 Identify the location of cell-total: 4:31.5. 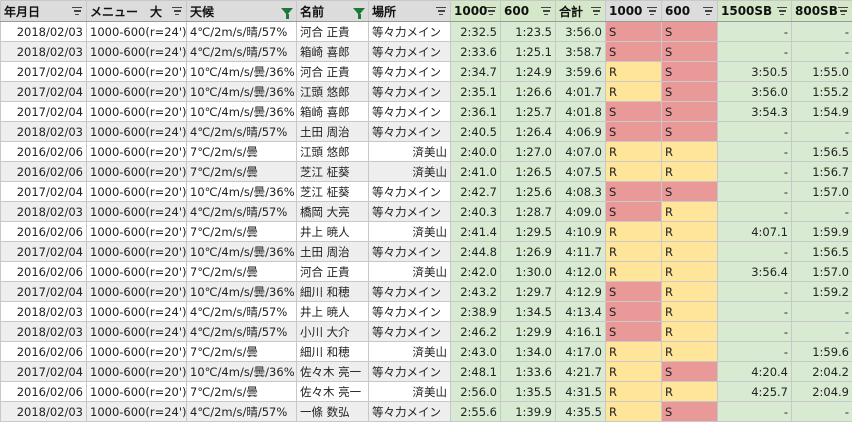
(580, 391).